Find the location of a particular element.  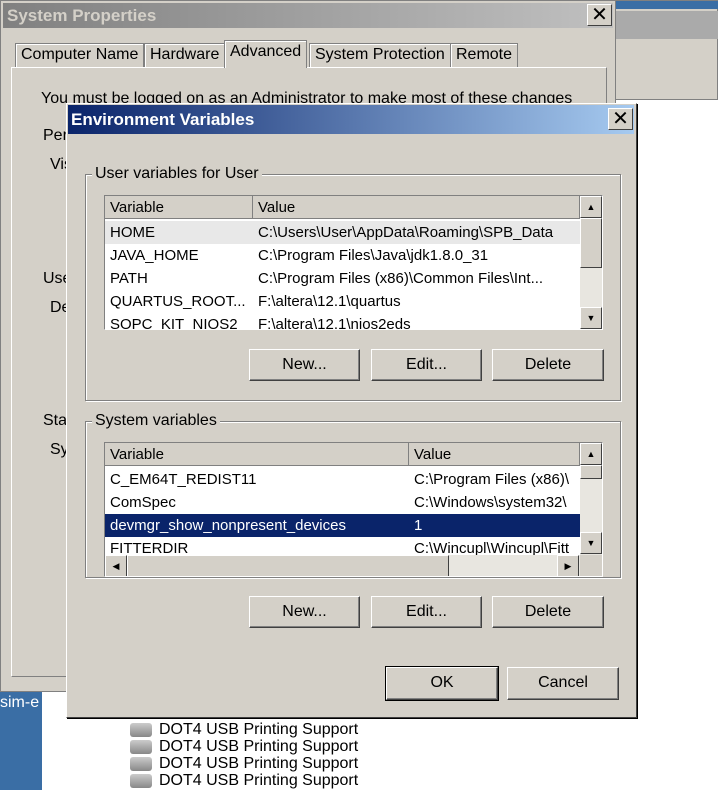

section-label: Sta is located at coordinates (55, 420).